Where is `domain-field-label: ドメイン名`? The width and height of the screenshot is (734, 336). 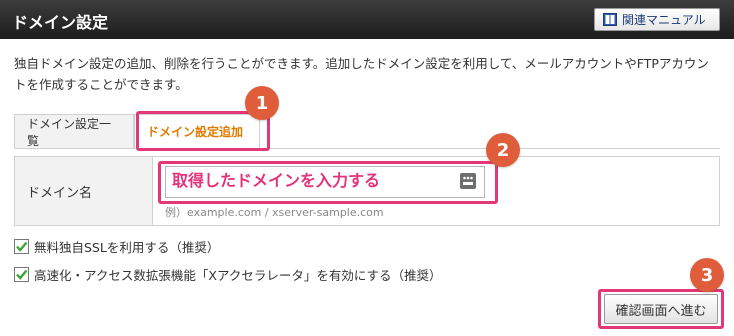 domain-field-label: ドメイン名 is located at coordinates (84, 191).